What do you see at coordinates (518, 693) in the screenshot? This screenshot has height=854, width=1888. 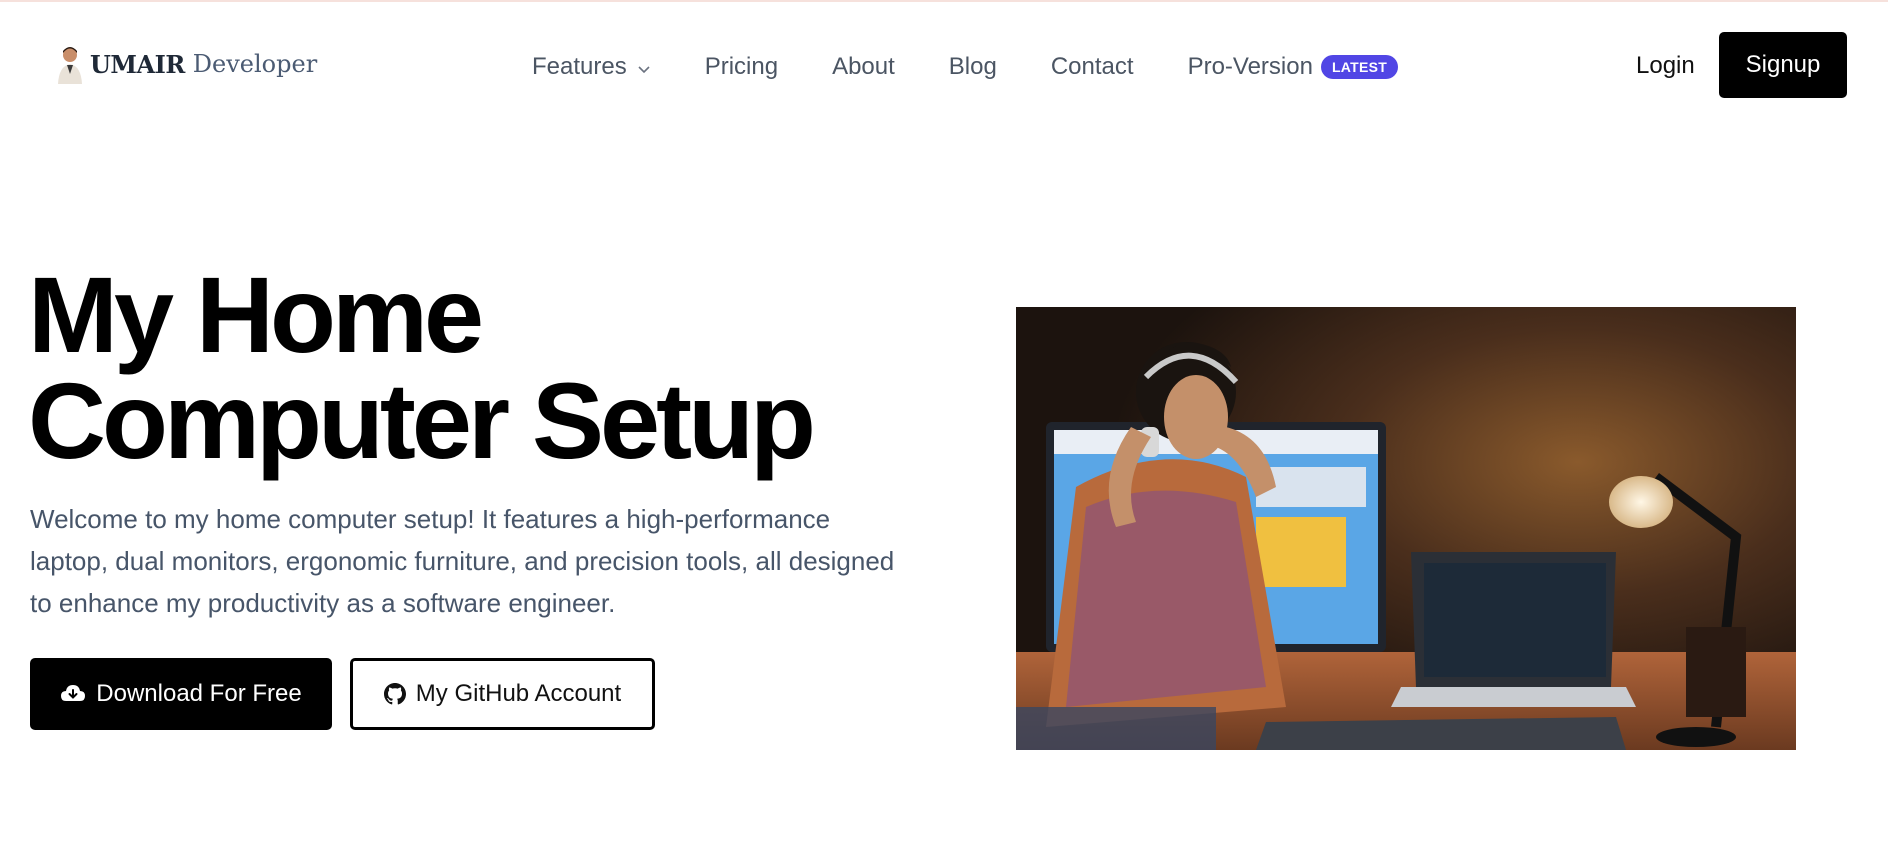 I see `github-button-label: My GitHub Account` at bounding box center [518, 693].